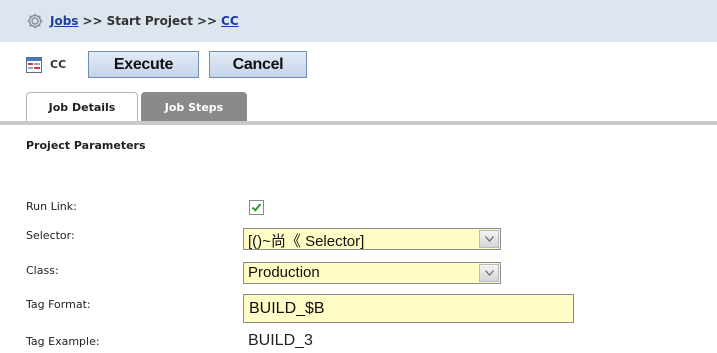  Describe the element at coordinates (284, 272) in the screenshot. I see `class-value: Production` at that location.